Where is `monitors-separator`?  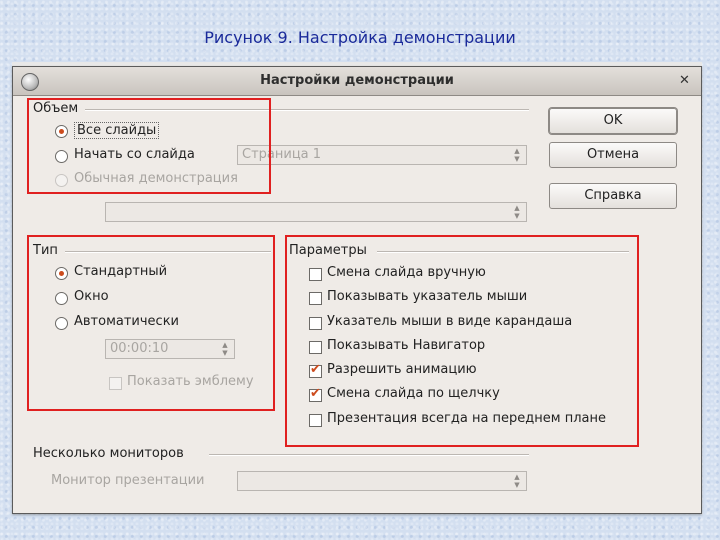 monitors-separator is located at coordinates (369, 455).